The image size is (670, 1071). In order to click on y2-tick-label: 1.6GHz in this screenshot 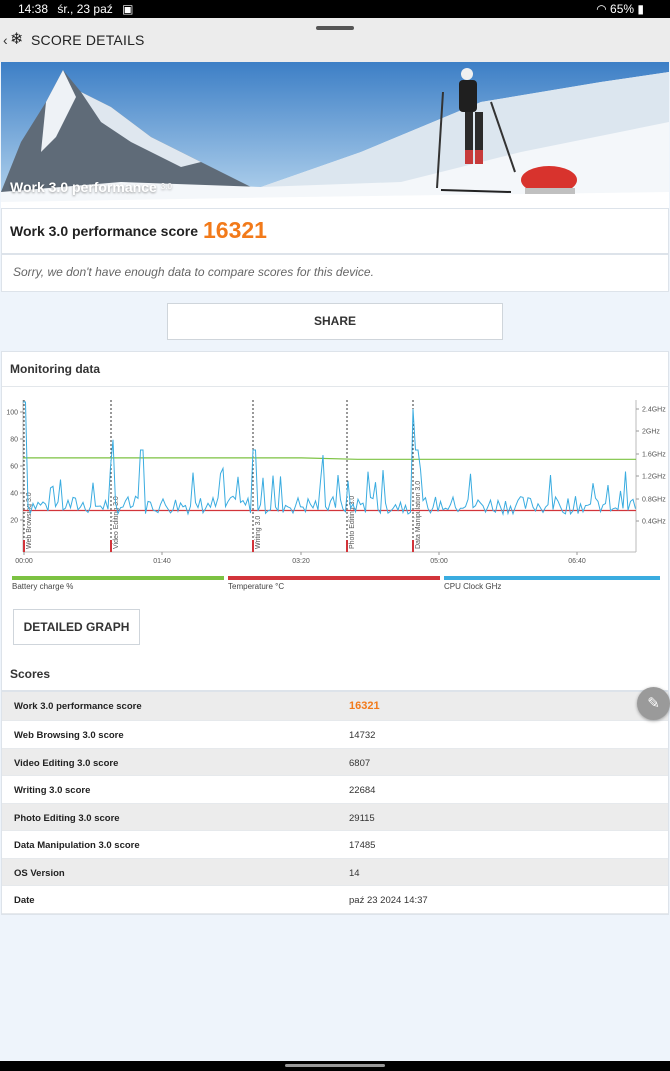, I will do `click(654, 455)`.